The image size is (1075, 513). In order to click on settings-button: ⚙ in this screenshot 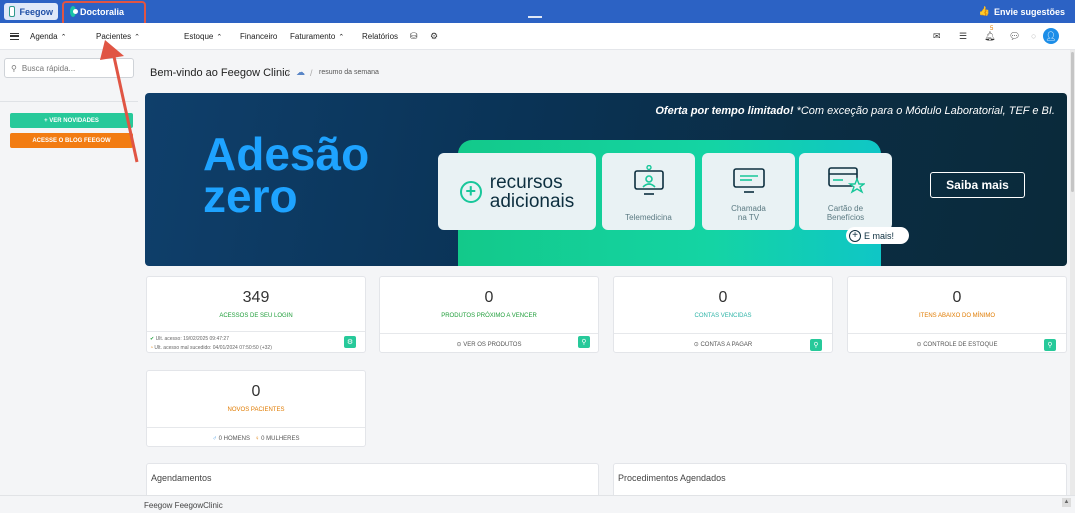, I will do `click(350, 342)`.